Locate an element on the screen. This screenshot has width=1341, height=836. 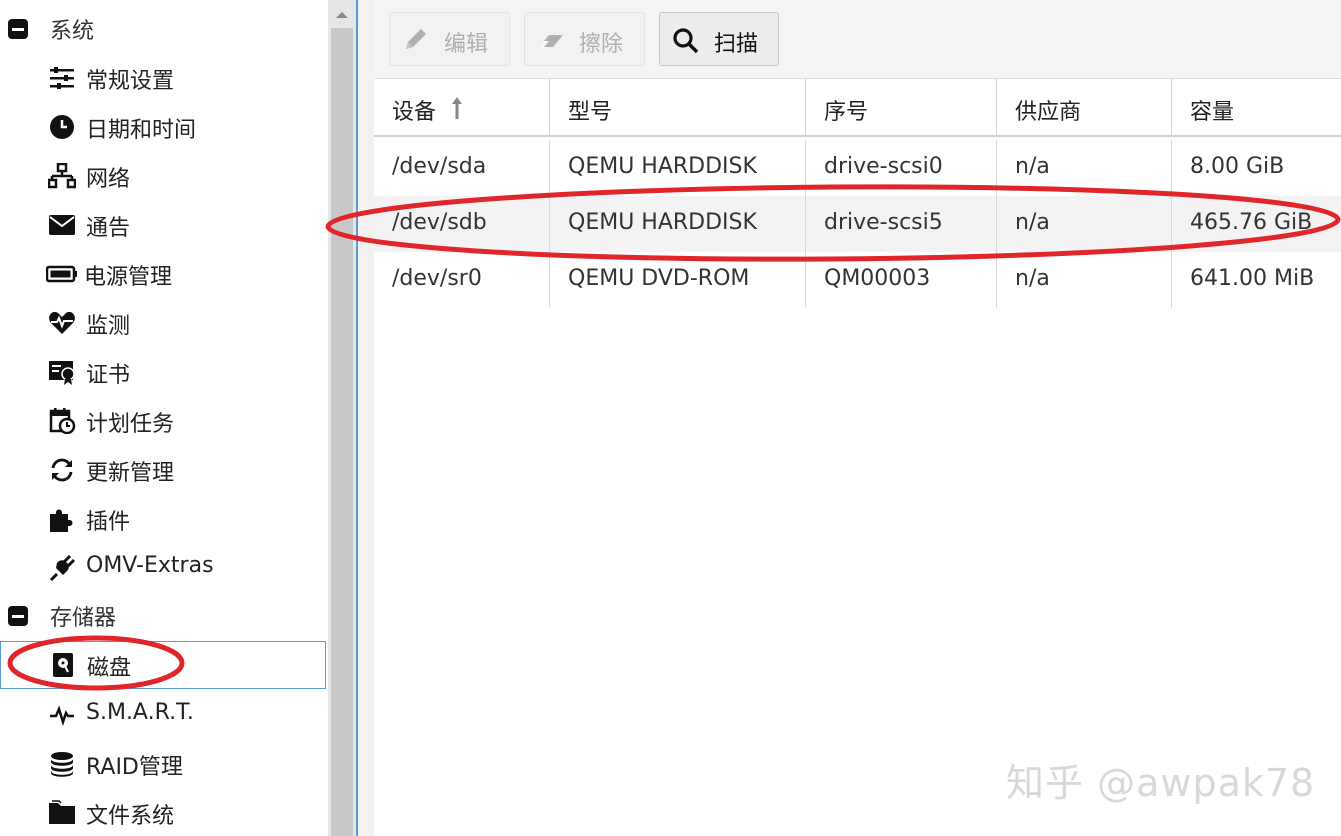
cell-serial: drive-scsi5 is located at coordinates (901, 224).